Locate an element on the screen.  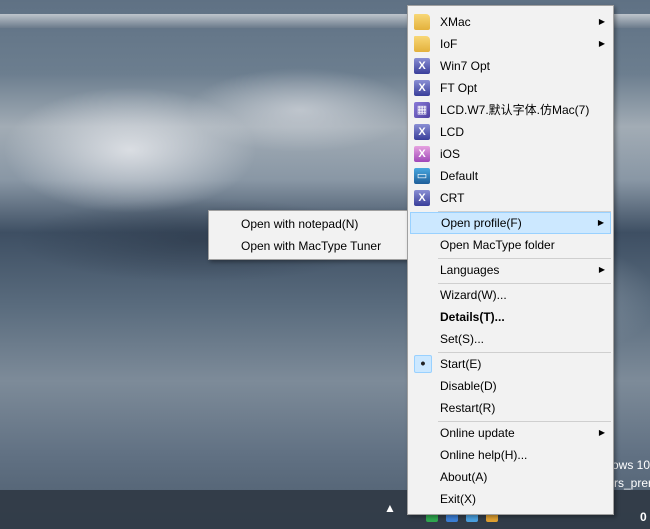
open-with-mactype-tuner-item: Open with MacType Tuner is located at coordinates (309, 246).